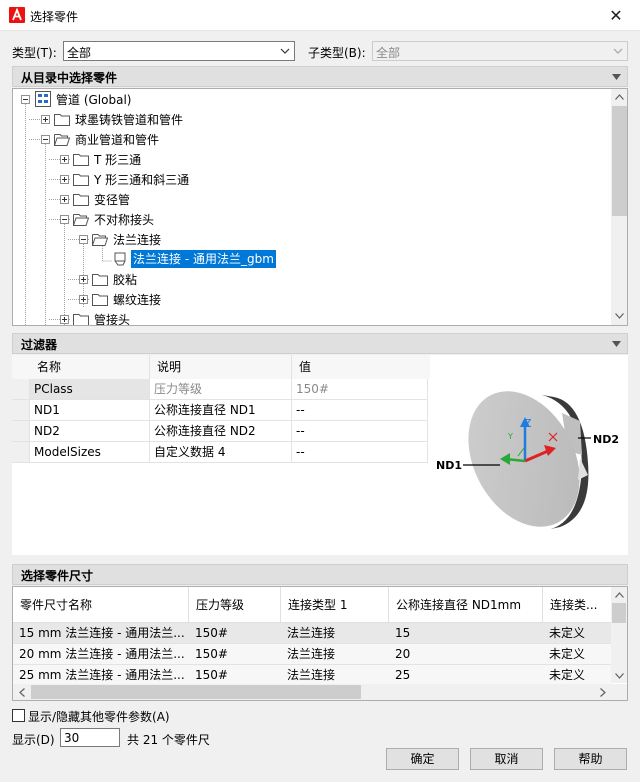 The height and width of the screenshot is (782, 640). I want to click on sizes-vertical-scrollbar, so click(619, 635).